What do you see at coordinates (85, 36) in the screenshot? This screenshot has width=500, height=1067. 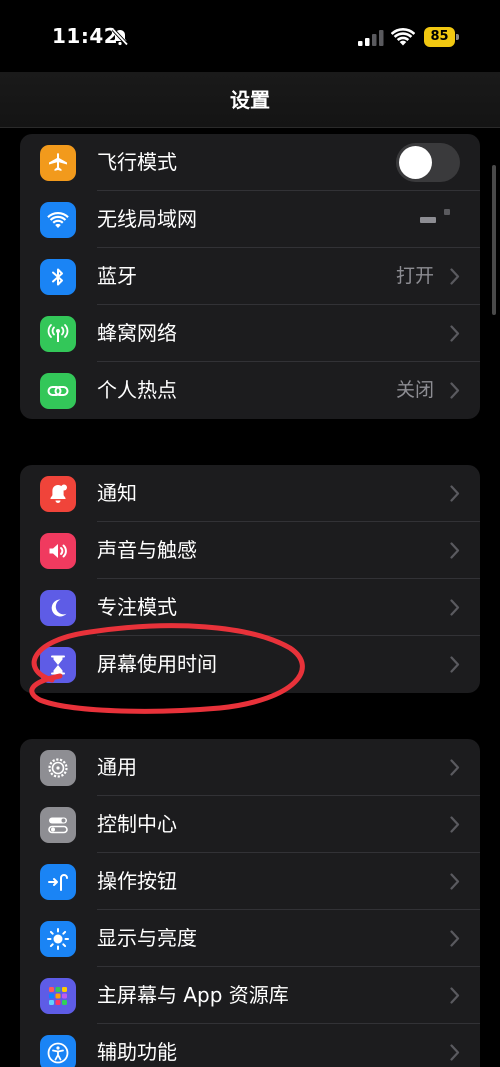 I see `status-time: 11:42` at bounding box center [85, 36].